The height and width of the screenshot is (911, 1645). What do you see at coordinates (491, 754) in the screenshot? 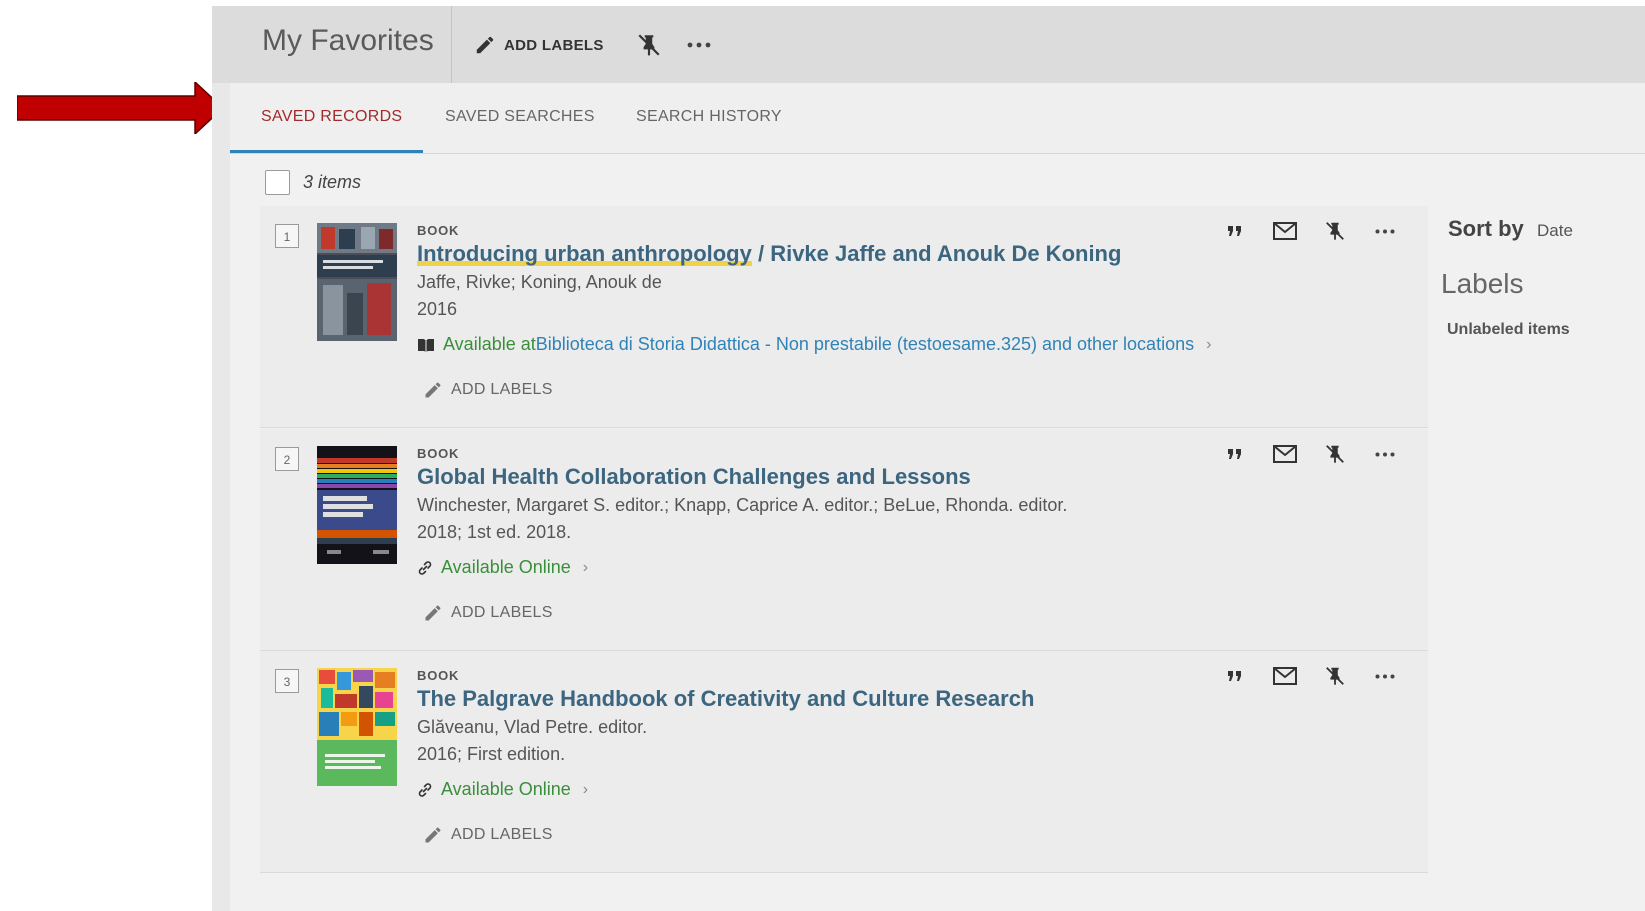
I see `record-date: 2016; First edition.` at bounding box center [491, 754].